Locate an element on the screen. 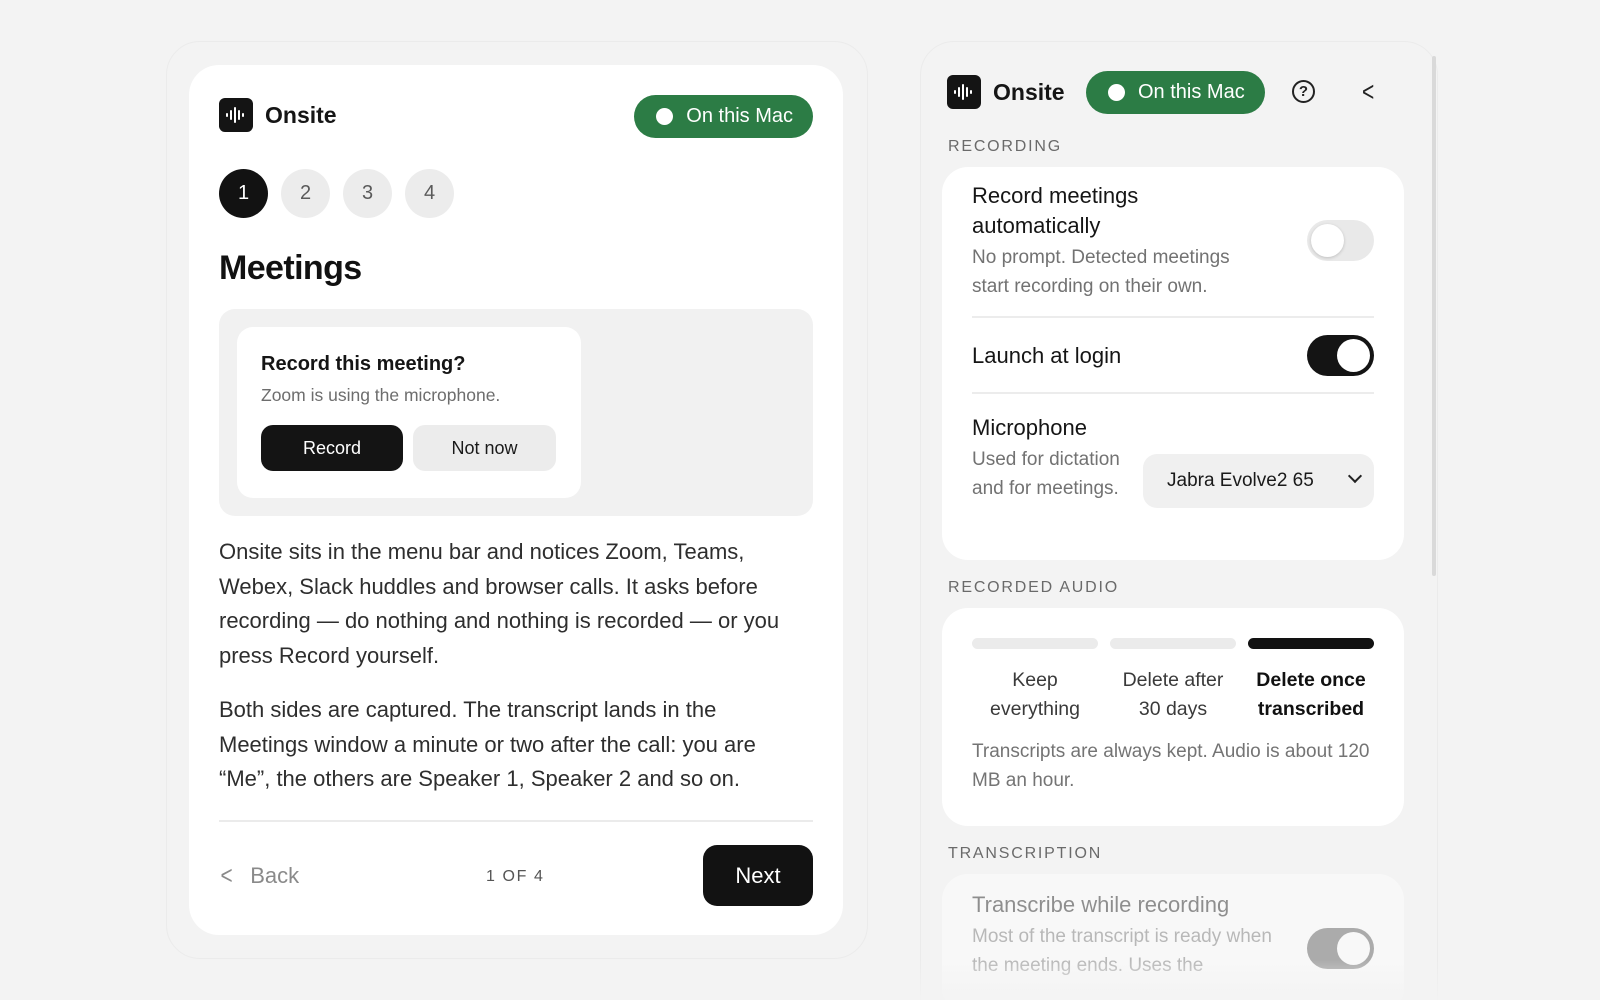 The width and height of the screenshot is (1600, 1000). page-indicator: 1 OF 4 is located at coordinates (515, 876).